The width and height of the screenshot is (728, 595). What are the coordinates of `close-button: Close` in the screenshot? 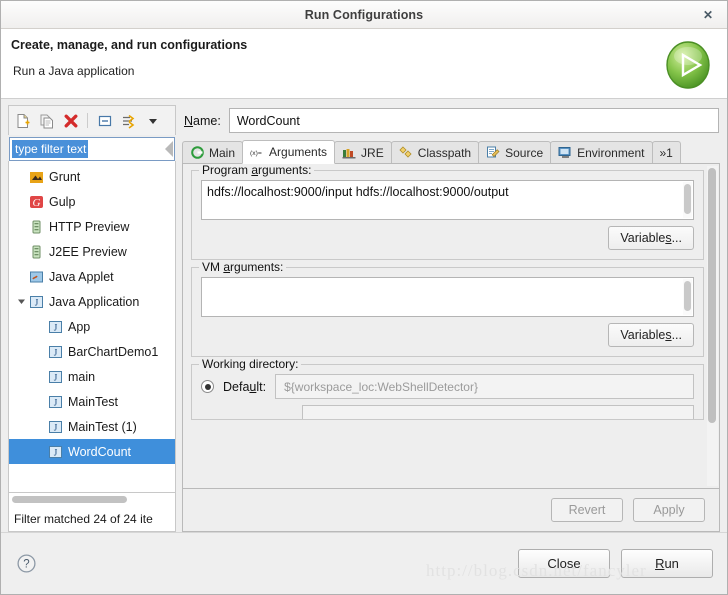 It's located at (564, 563).